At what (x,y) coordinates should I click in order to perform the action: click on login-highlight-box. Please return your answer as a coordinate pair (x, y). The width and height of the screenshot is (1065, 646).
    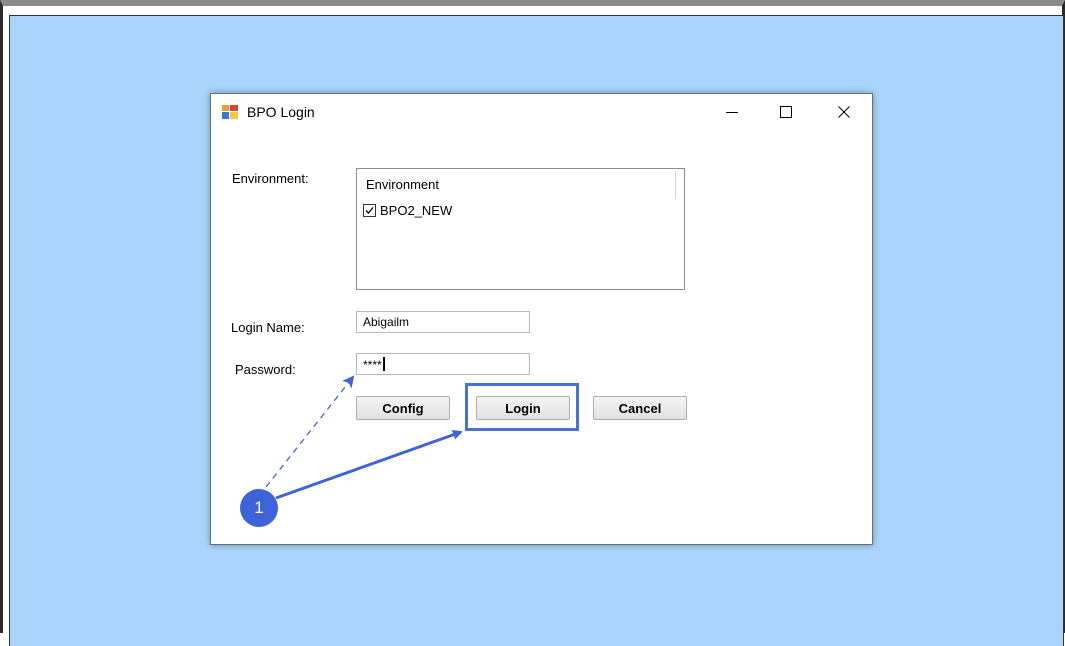
    Looking at the image, I should click on (522, 407).